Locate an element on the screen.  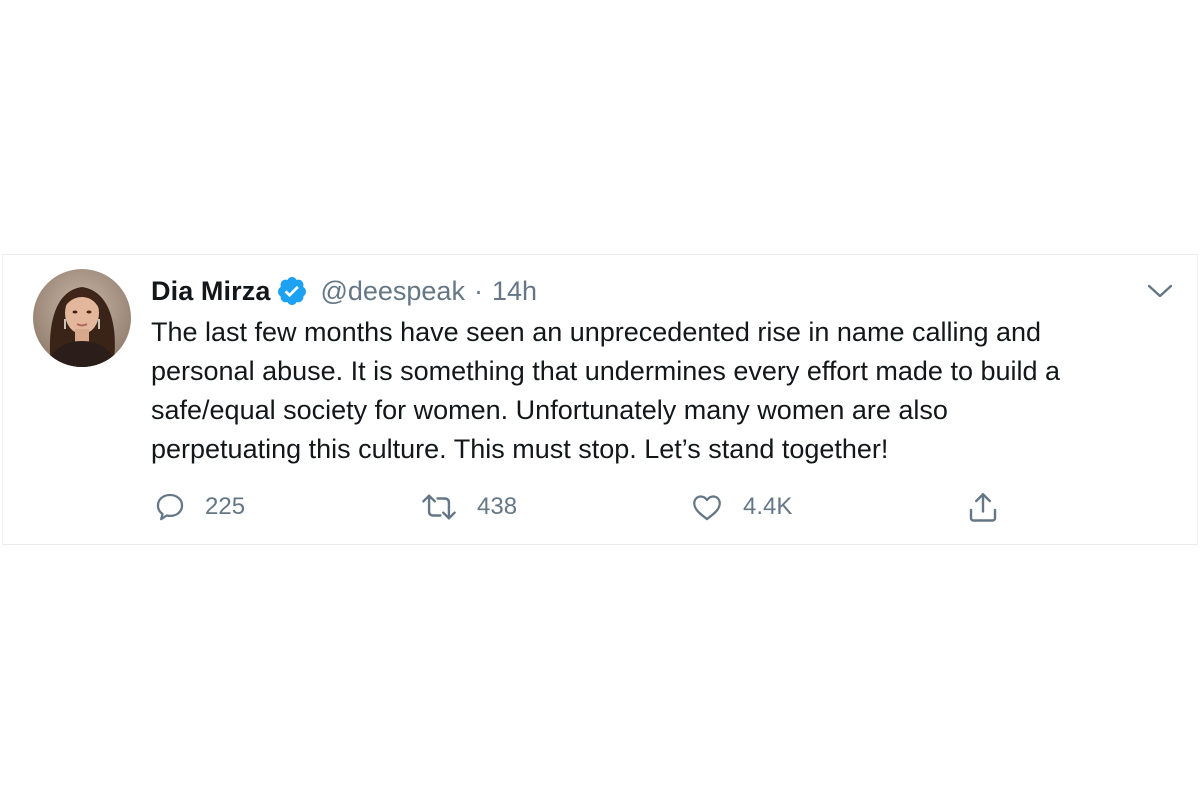
heart-icon is located at coordinates (707, 507).